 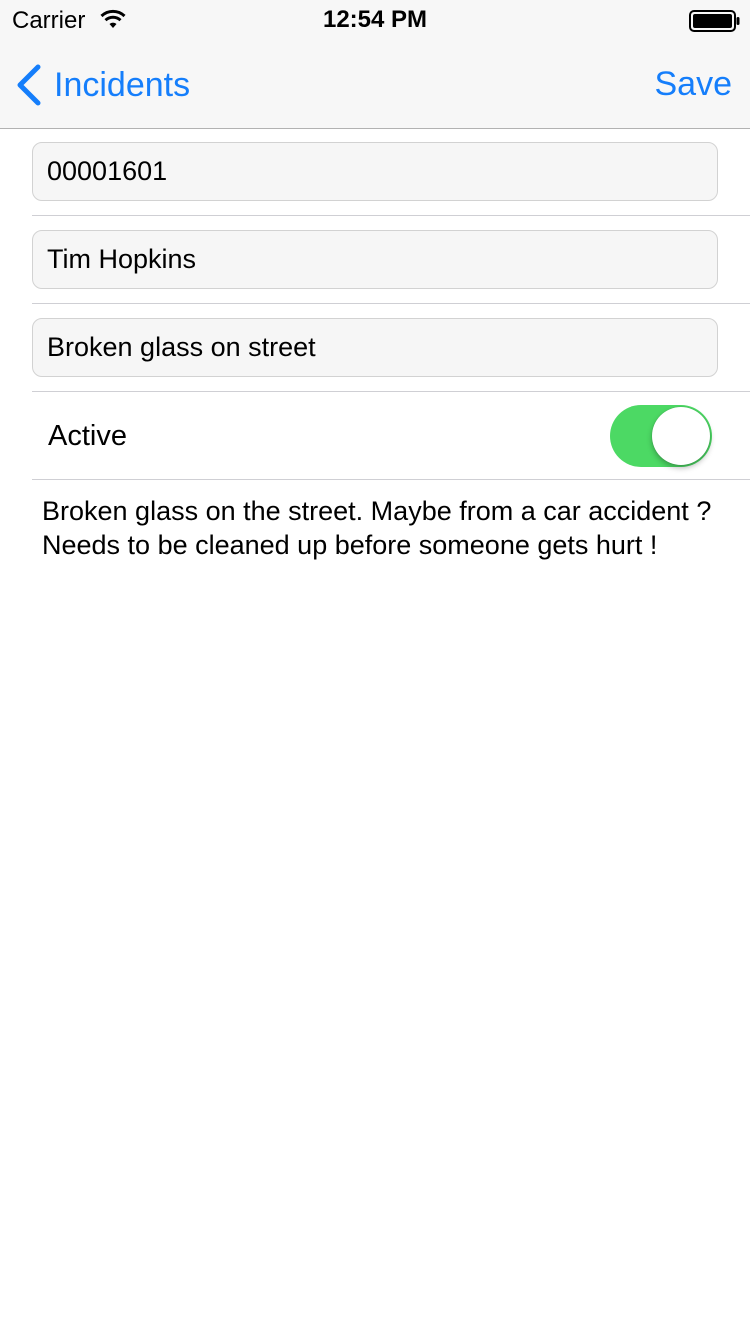 I want to click on active-label: Active, so click(x=87, y=435).